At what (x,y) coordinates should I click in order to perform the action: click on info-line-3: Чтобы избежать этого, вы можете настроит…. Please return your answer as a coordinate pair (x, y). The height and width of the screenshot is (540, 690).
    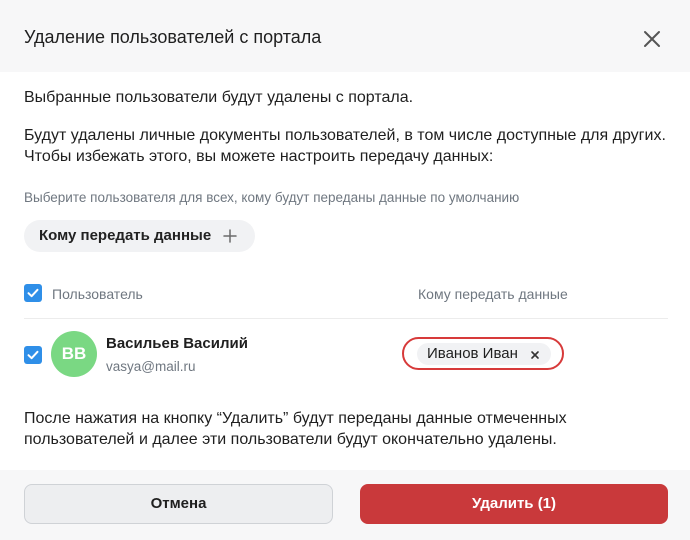
    Looking at the image, I should click on (259, 156).